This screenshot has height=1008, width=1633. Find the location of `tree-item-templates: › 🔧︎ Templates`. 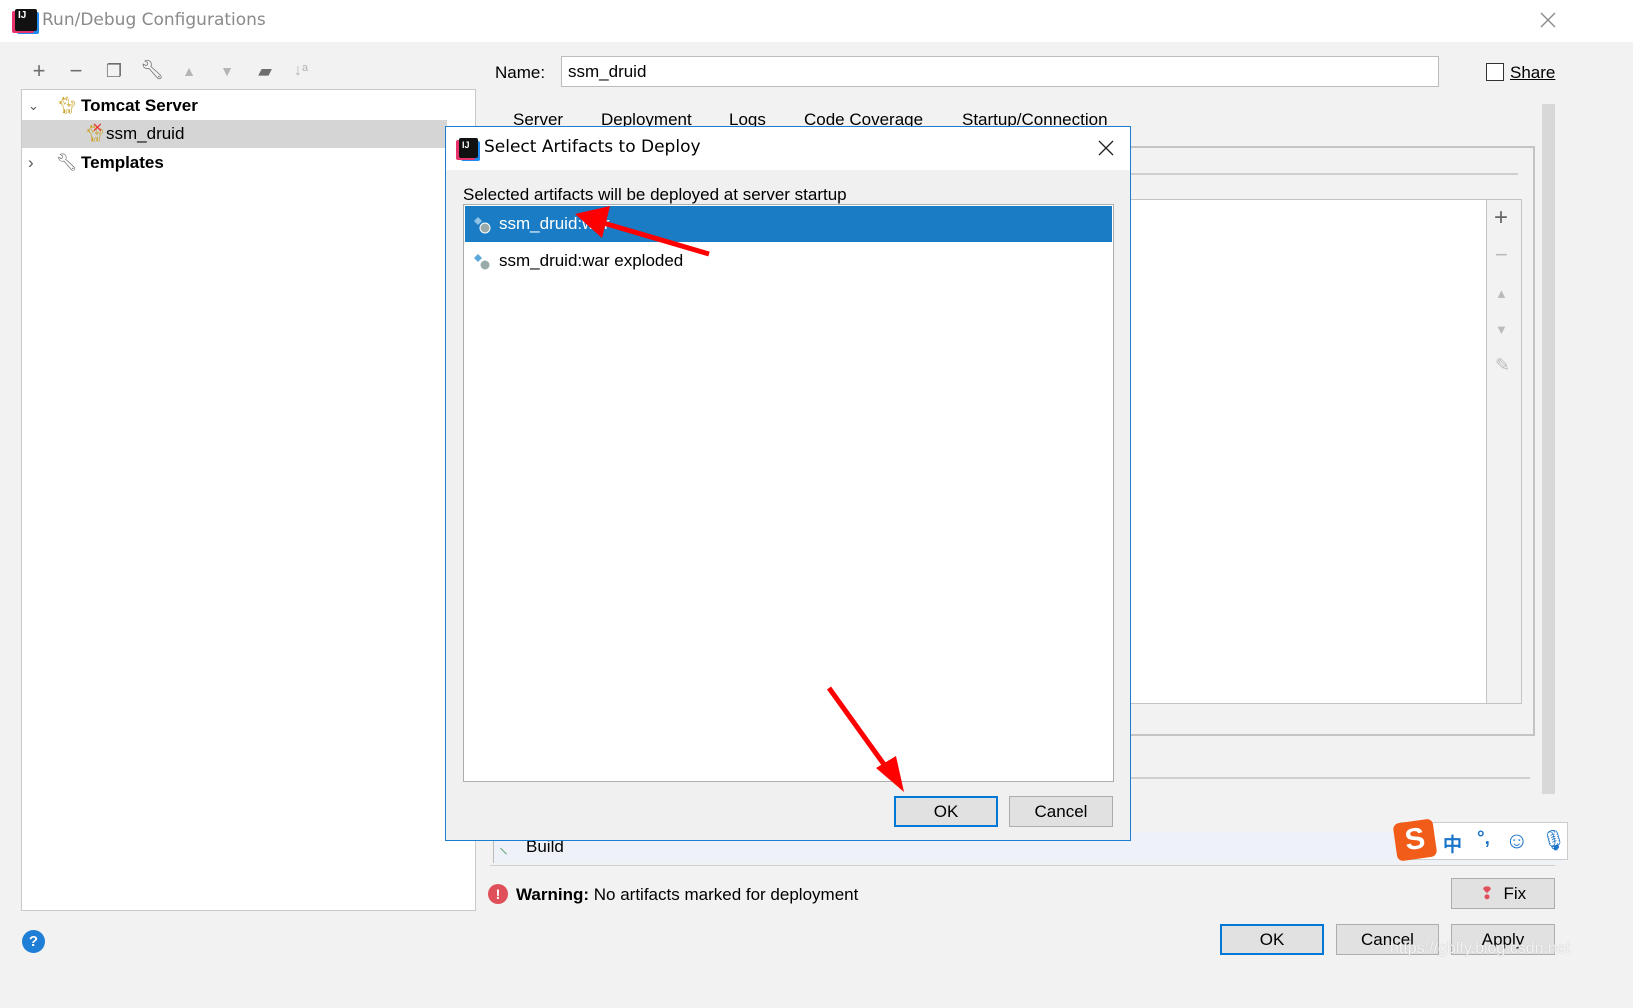

tree-item-templates: › 🔧︎ Templates is located at coordinates (234, 163).